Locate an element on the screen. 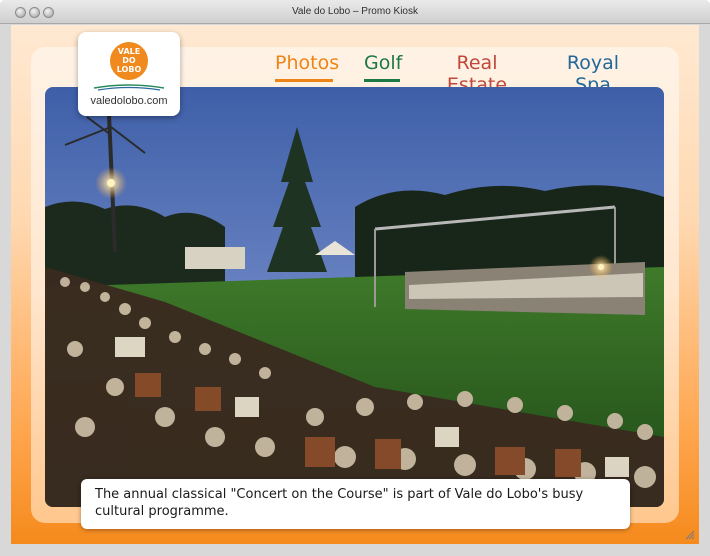 Image resolution: width=710 pixels, height=556 pixels. nav-tab-photos: Photos is located at coordinates (307, 67).